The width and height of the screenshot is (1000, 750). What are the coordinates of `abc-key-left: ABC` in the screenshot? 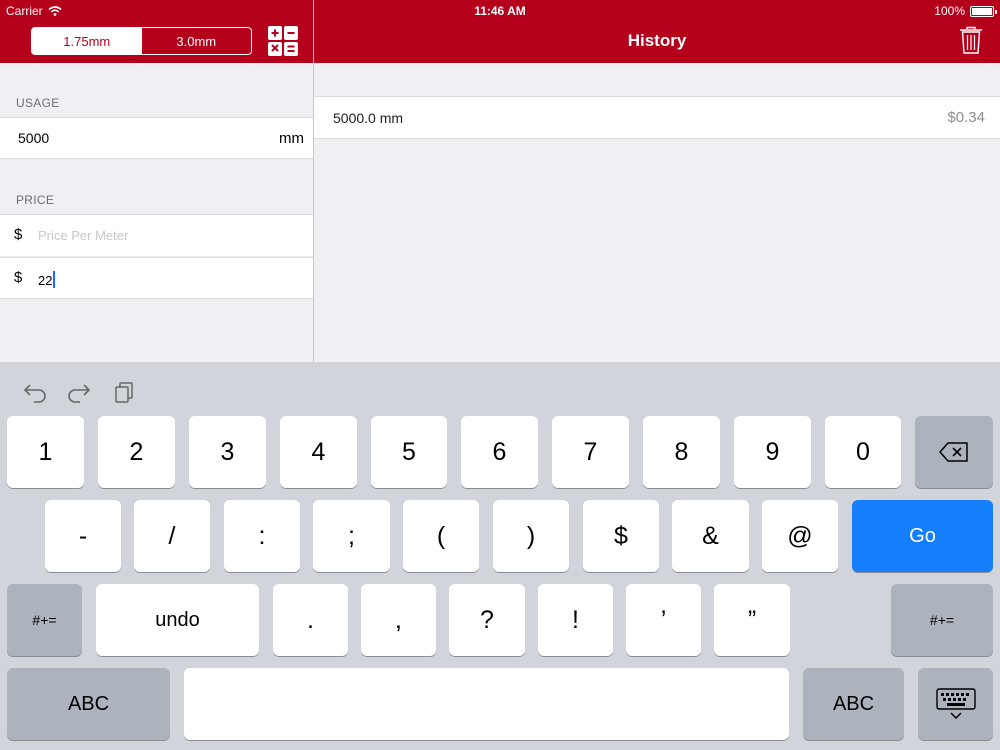 It's located at (88, 704).